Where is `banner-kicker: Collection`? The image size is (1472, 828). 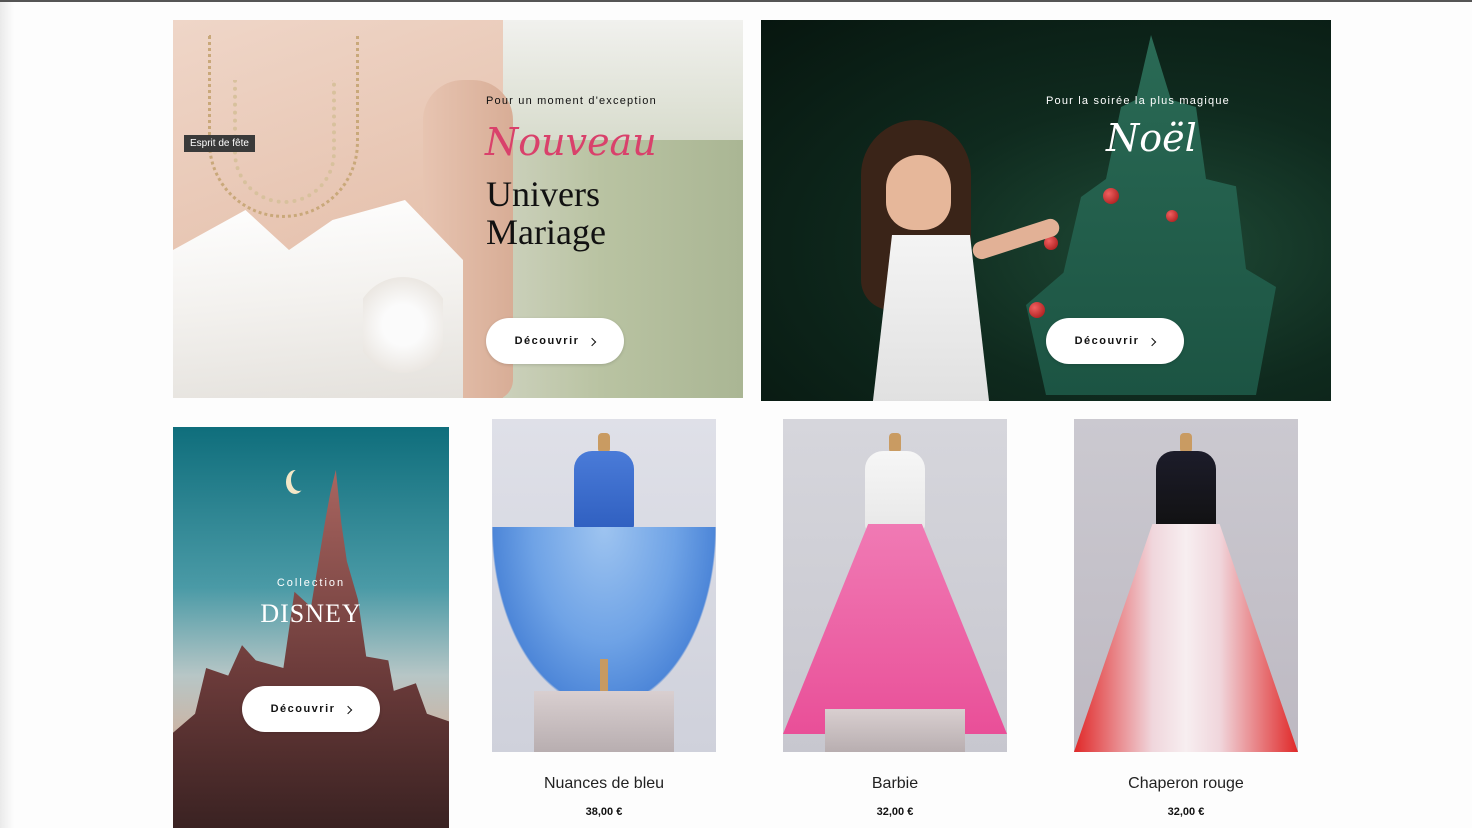
banner-kicker: Collection is located at coordinates (311, 583).